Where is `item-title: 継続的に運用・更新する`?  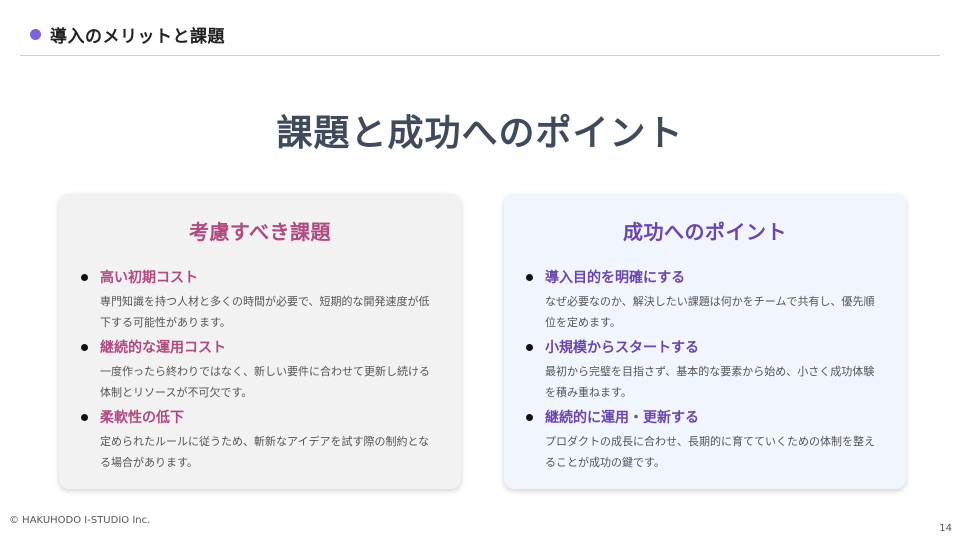 item-title: 継続的に運用・更新する is located at coordinates (622, 418).